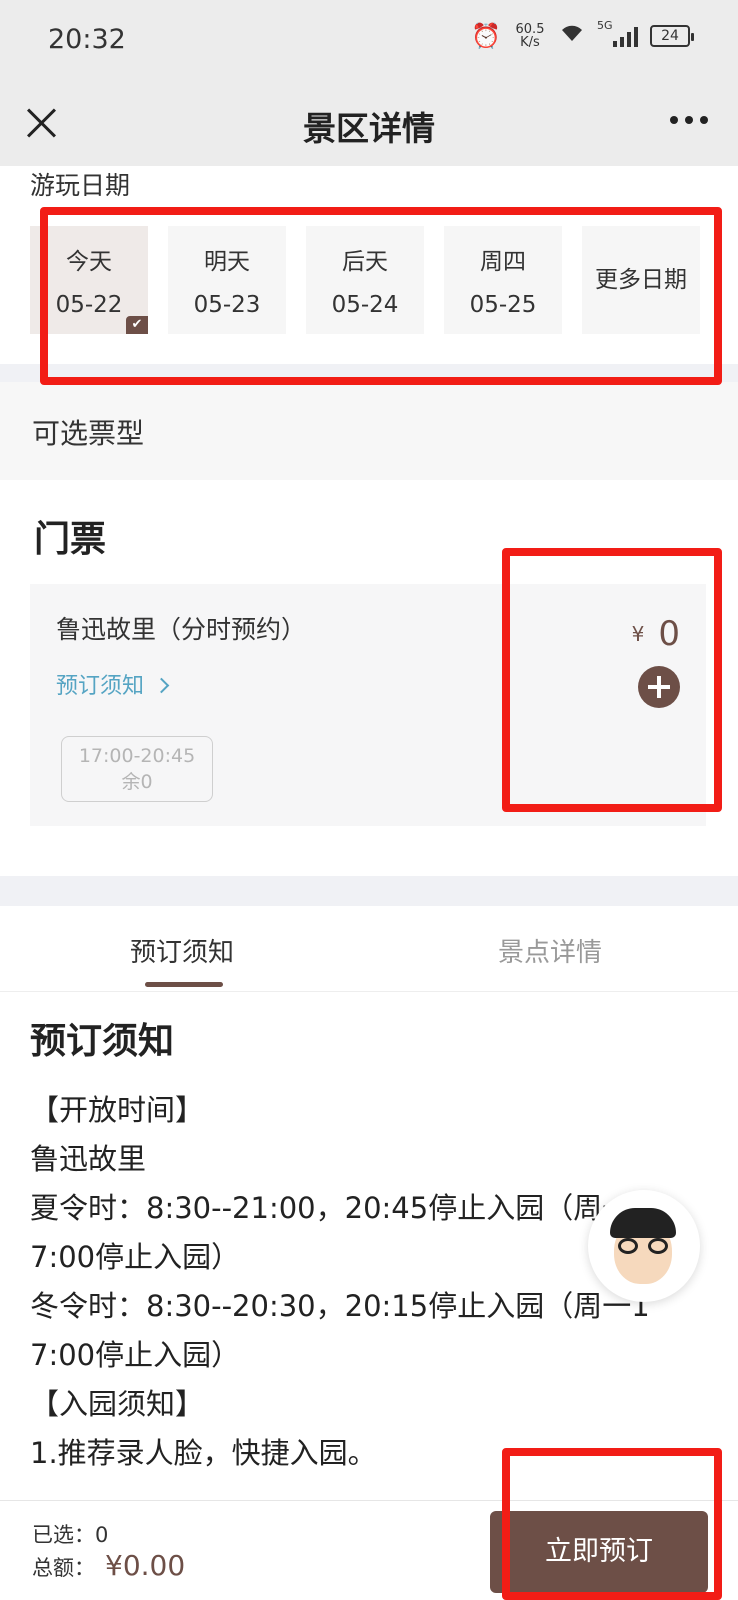  What do you see at coordinates (605, 25) in the screenshot?
I see `network-type-label: 5G` at bounding box center [605, 25].